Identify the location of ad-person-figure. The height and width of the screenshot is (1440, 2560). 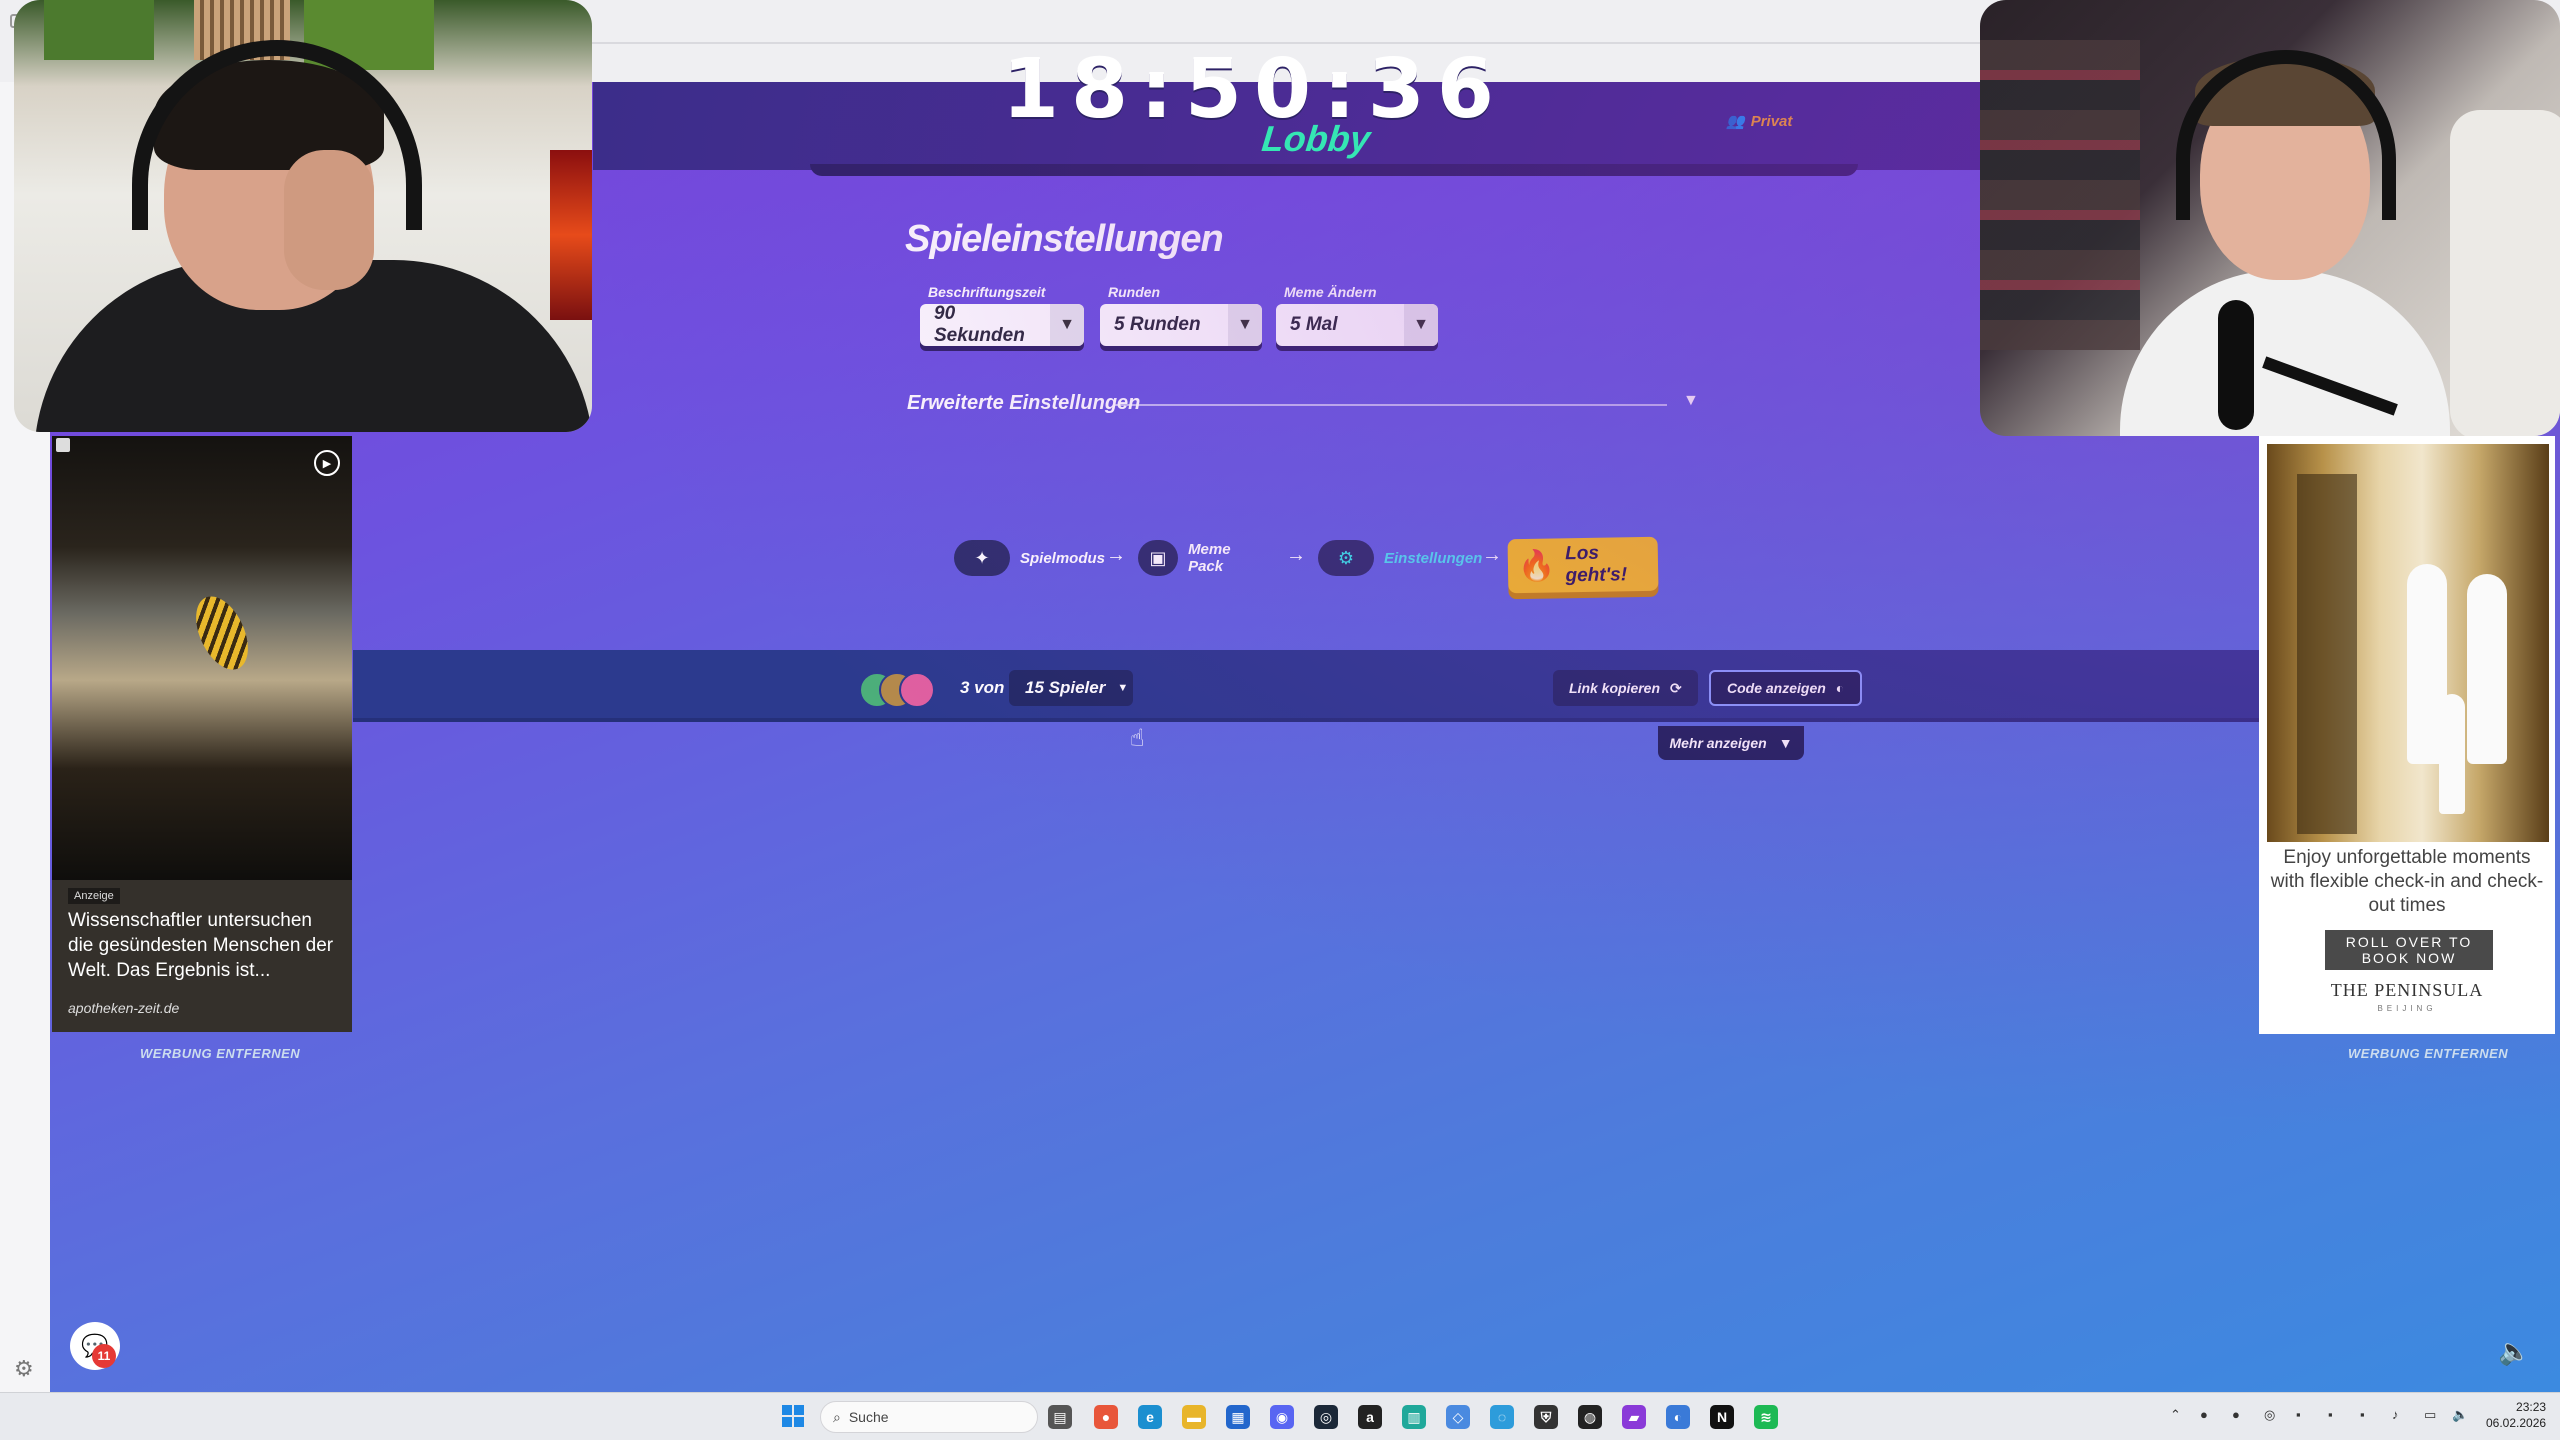
(2487, 669).